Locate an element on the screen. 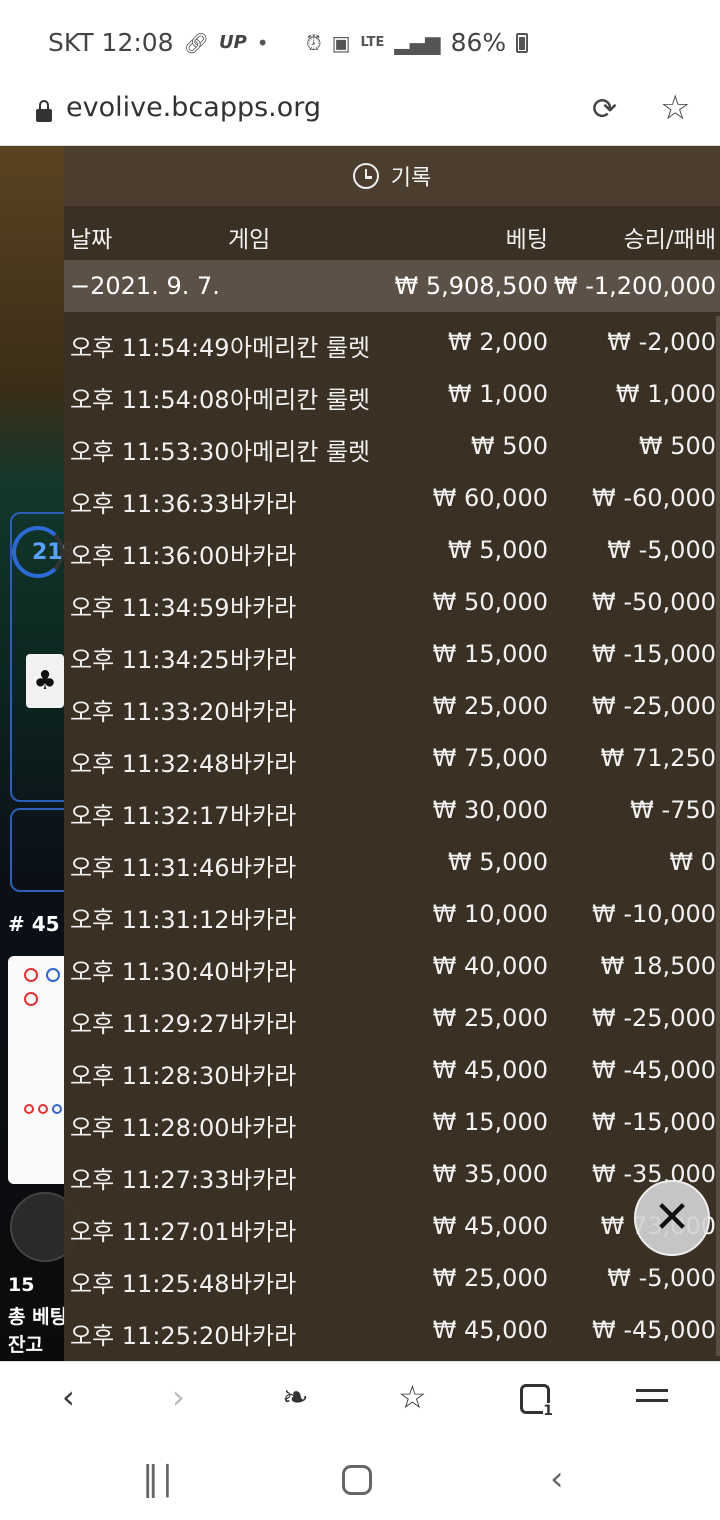 Image resolution: width=720 pixels, height=1520 pixels. row-bet: ₩ 45,000 is located at coordinates (490, 1226).